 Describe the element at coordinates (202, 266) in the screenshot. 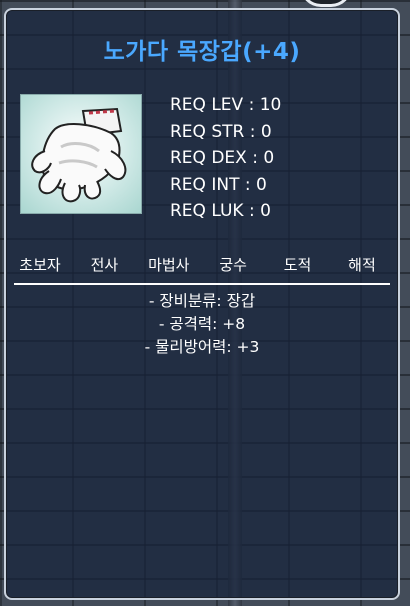

I see `job-list: 초보자 전사 마법사 궁수 도적 해적` at that location.